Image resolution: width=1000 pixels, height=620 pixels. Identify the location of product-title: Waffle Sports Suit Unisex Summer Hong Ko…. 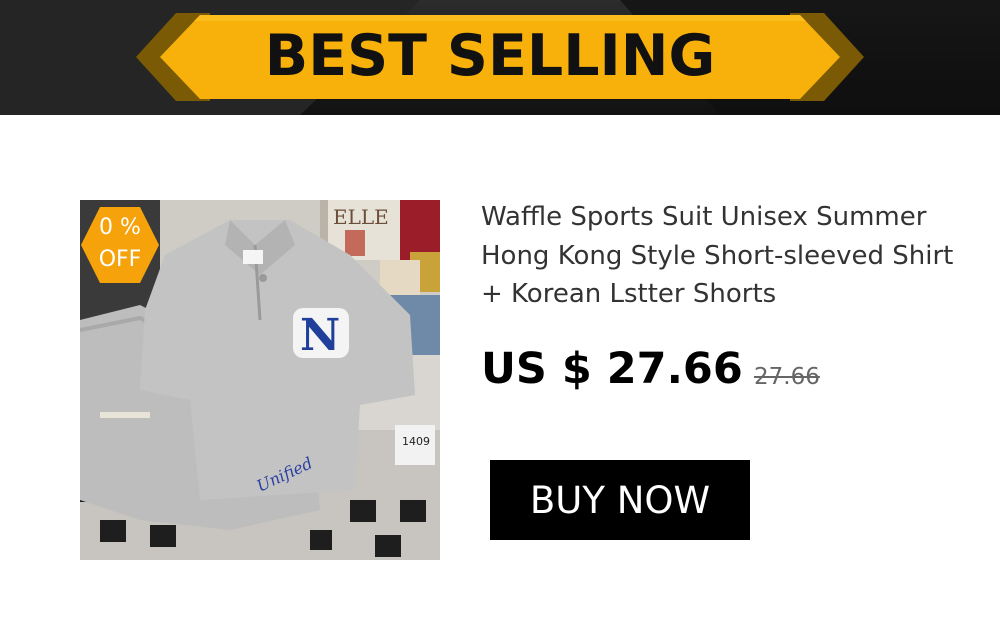
(731, 256).